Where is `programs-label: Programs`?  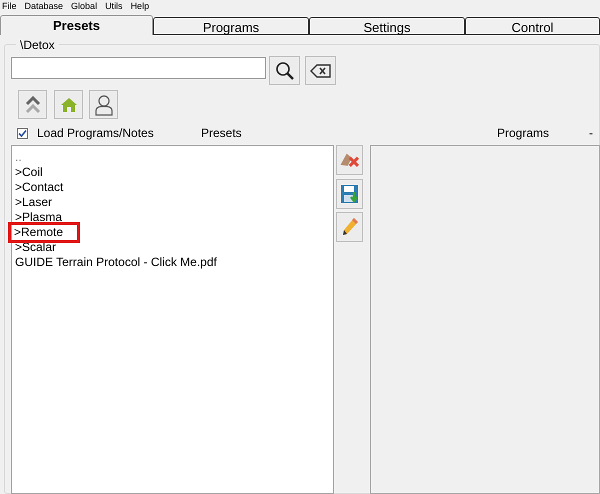 programs-label: Programs is located at coordinates (523, 133).